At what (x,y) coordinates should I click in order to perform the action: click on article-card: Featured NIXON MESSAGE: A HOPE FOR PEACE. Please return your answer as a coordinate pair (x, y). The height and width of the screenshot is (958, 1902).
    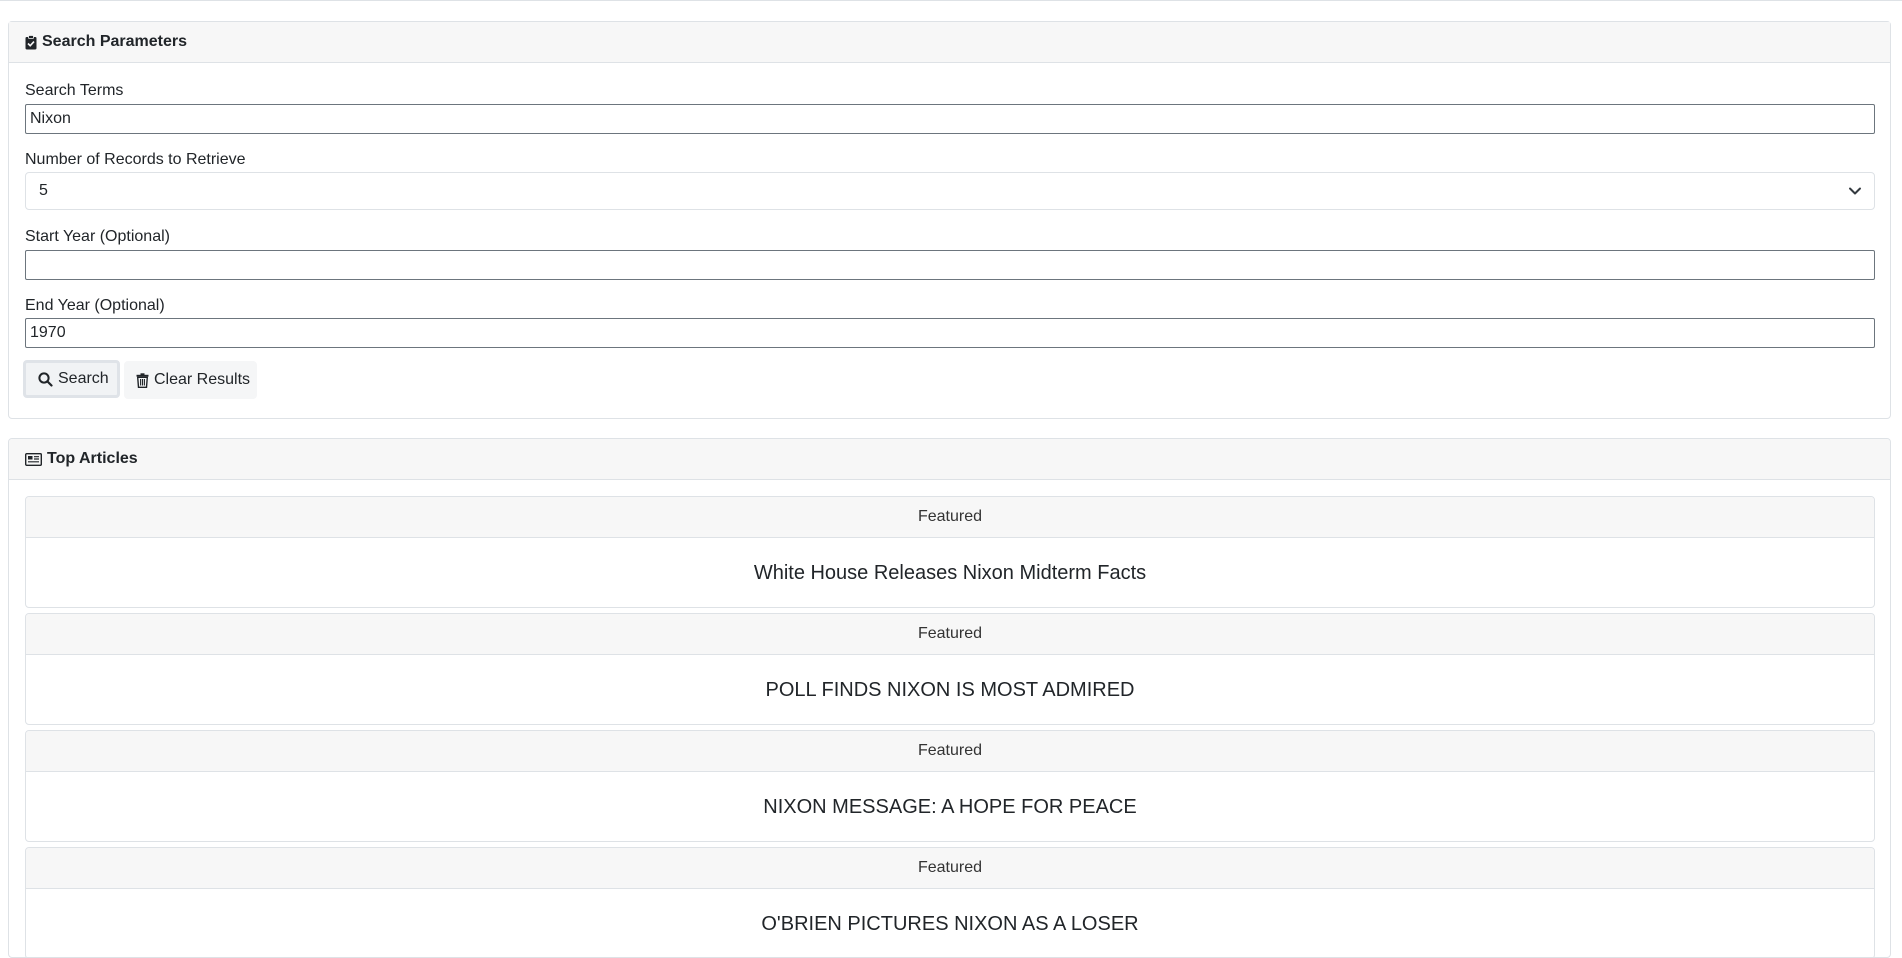
    Looking at the image, I should click on (950, 786).